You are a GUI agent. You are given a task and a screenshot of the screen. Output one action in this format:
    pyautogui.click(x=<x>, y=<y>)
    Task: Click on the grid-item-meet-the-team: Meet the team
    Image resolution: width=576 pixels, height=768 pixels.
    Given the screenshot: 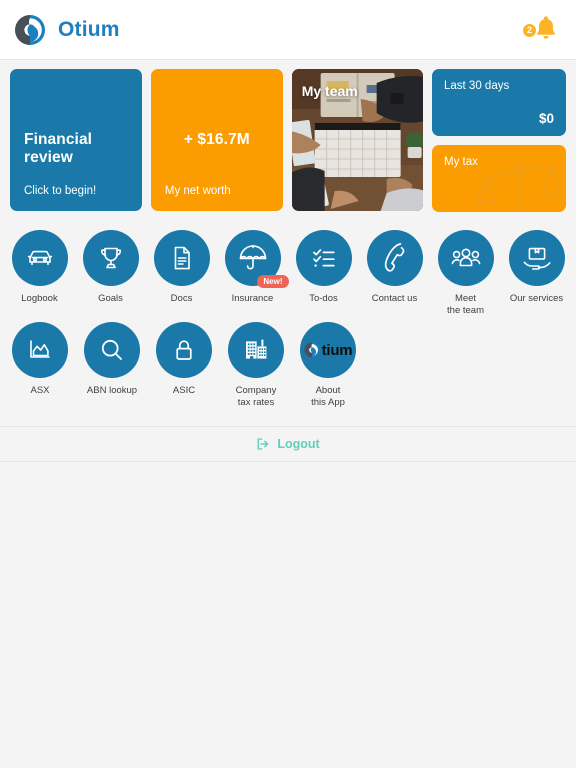 What is the action you would take?
    pyautogui.click(x=465, y=270)
    